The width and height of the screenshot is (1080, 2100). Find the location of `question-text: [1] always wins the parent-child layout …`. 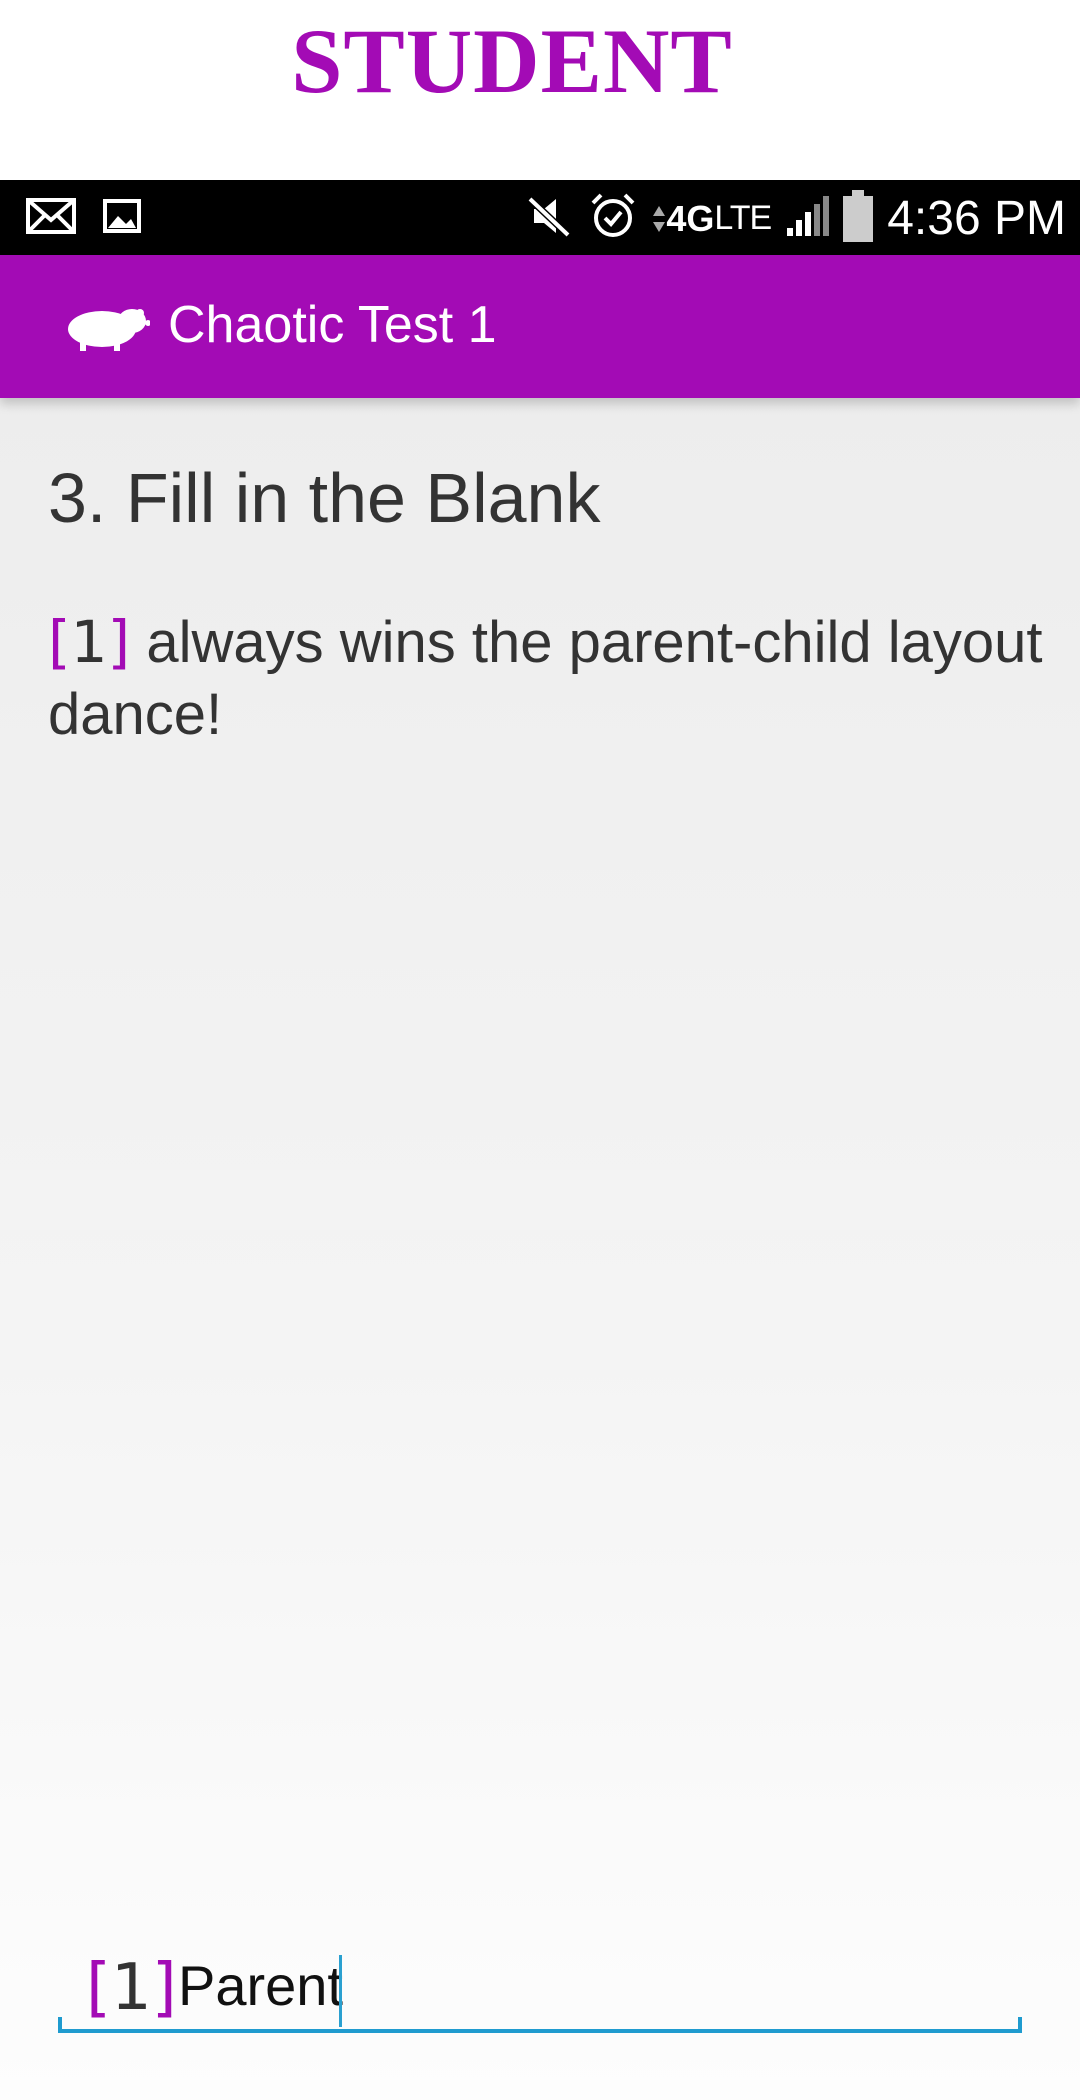

question-text: [1] always wins the parent-child layout … is located at coordinates (548, 678).